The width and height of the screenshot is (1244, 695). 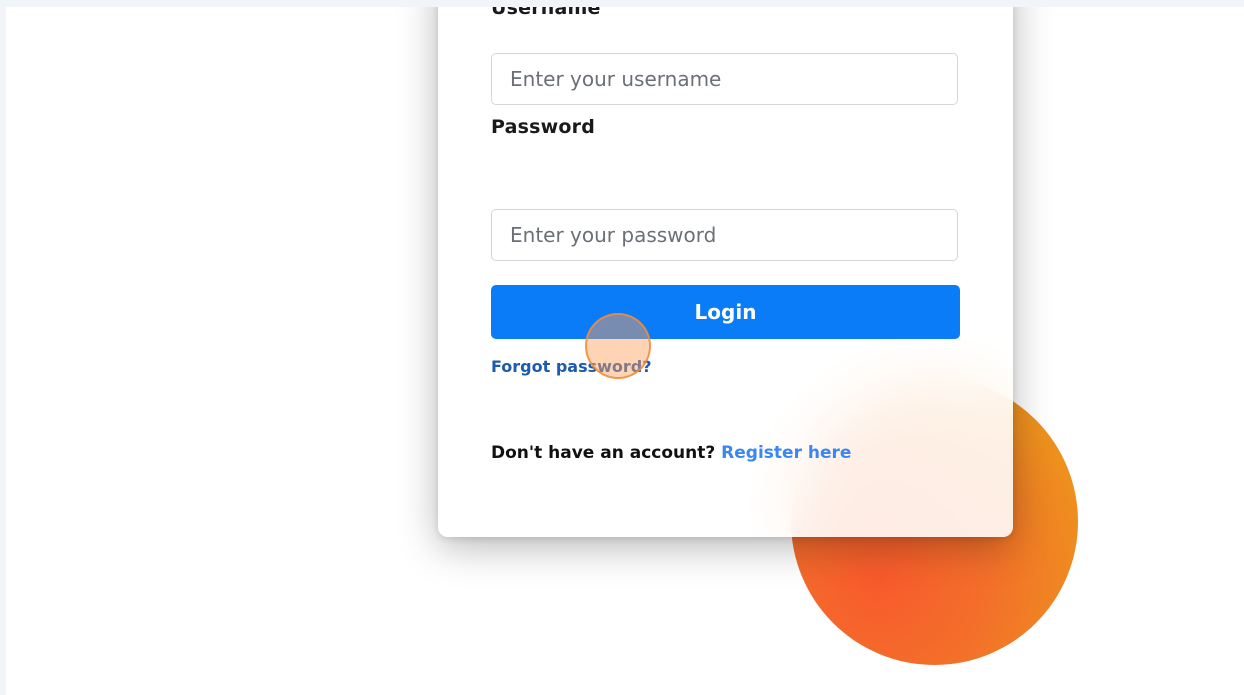 I want to click on register-prompt-row: Don't have an account? Register here, so click(x=671, y=453).